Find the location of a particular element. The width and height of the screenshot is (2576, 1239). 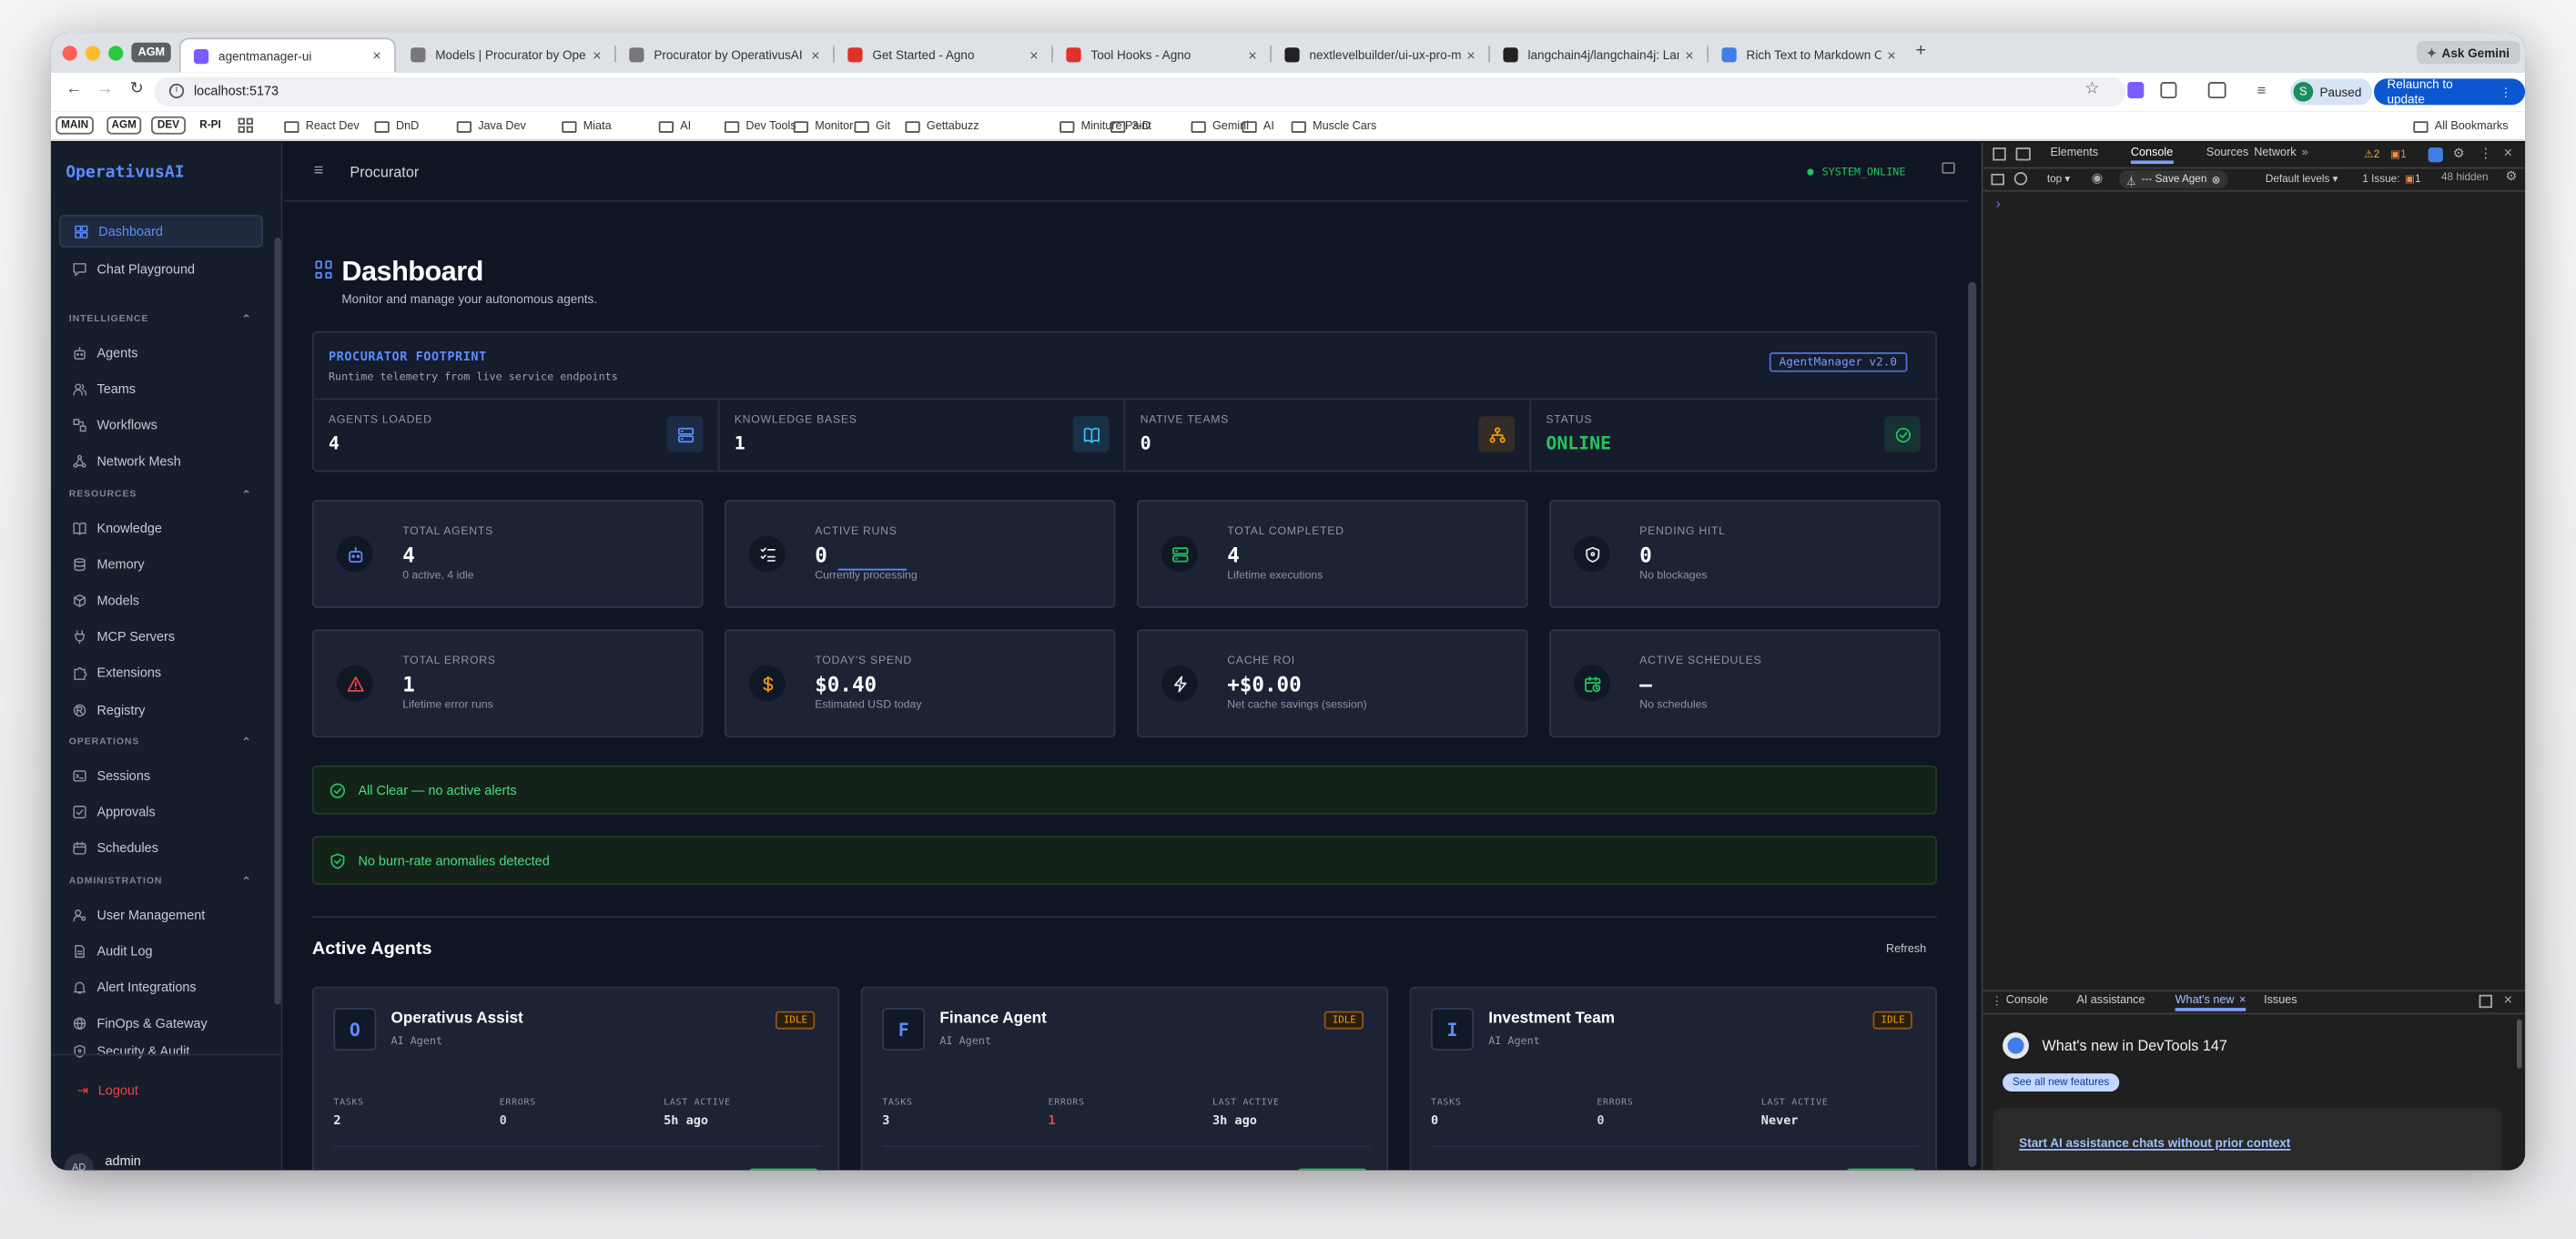

bookmark-folder: Monitor is located at coordinates (823, 127).